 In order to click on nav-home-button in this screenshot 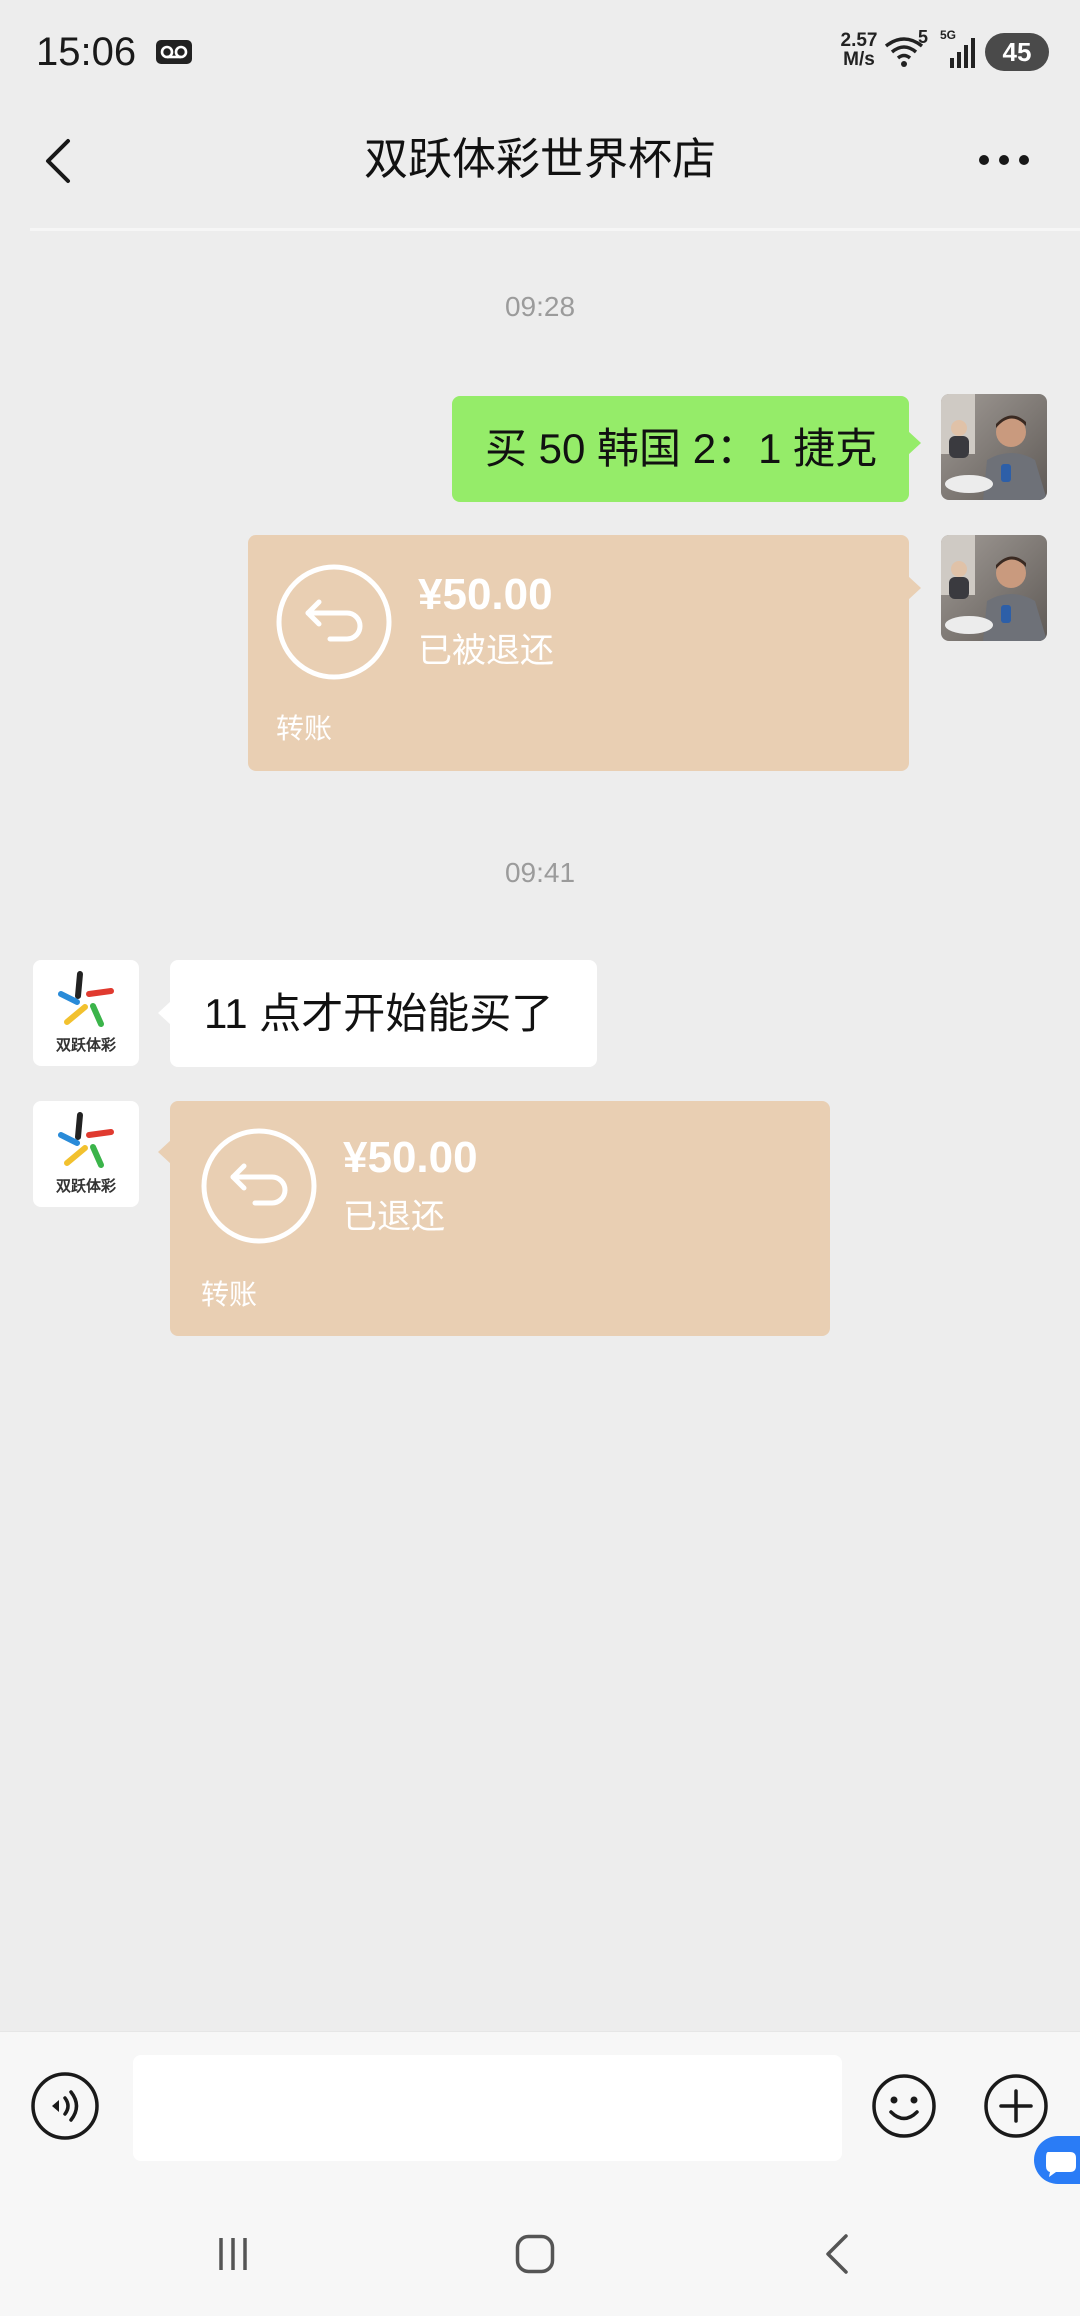, I will do `click(535, 2254)`.